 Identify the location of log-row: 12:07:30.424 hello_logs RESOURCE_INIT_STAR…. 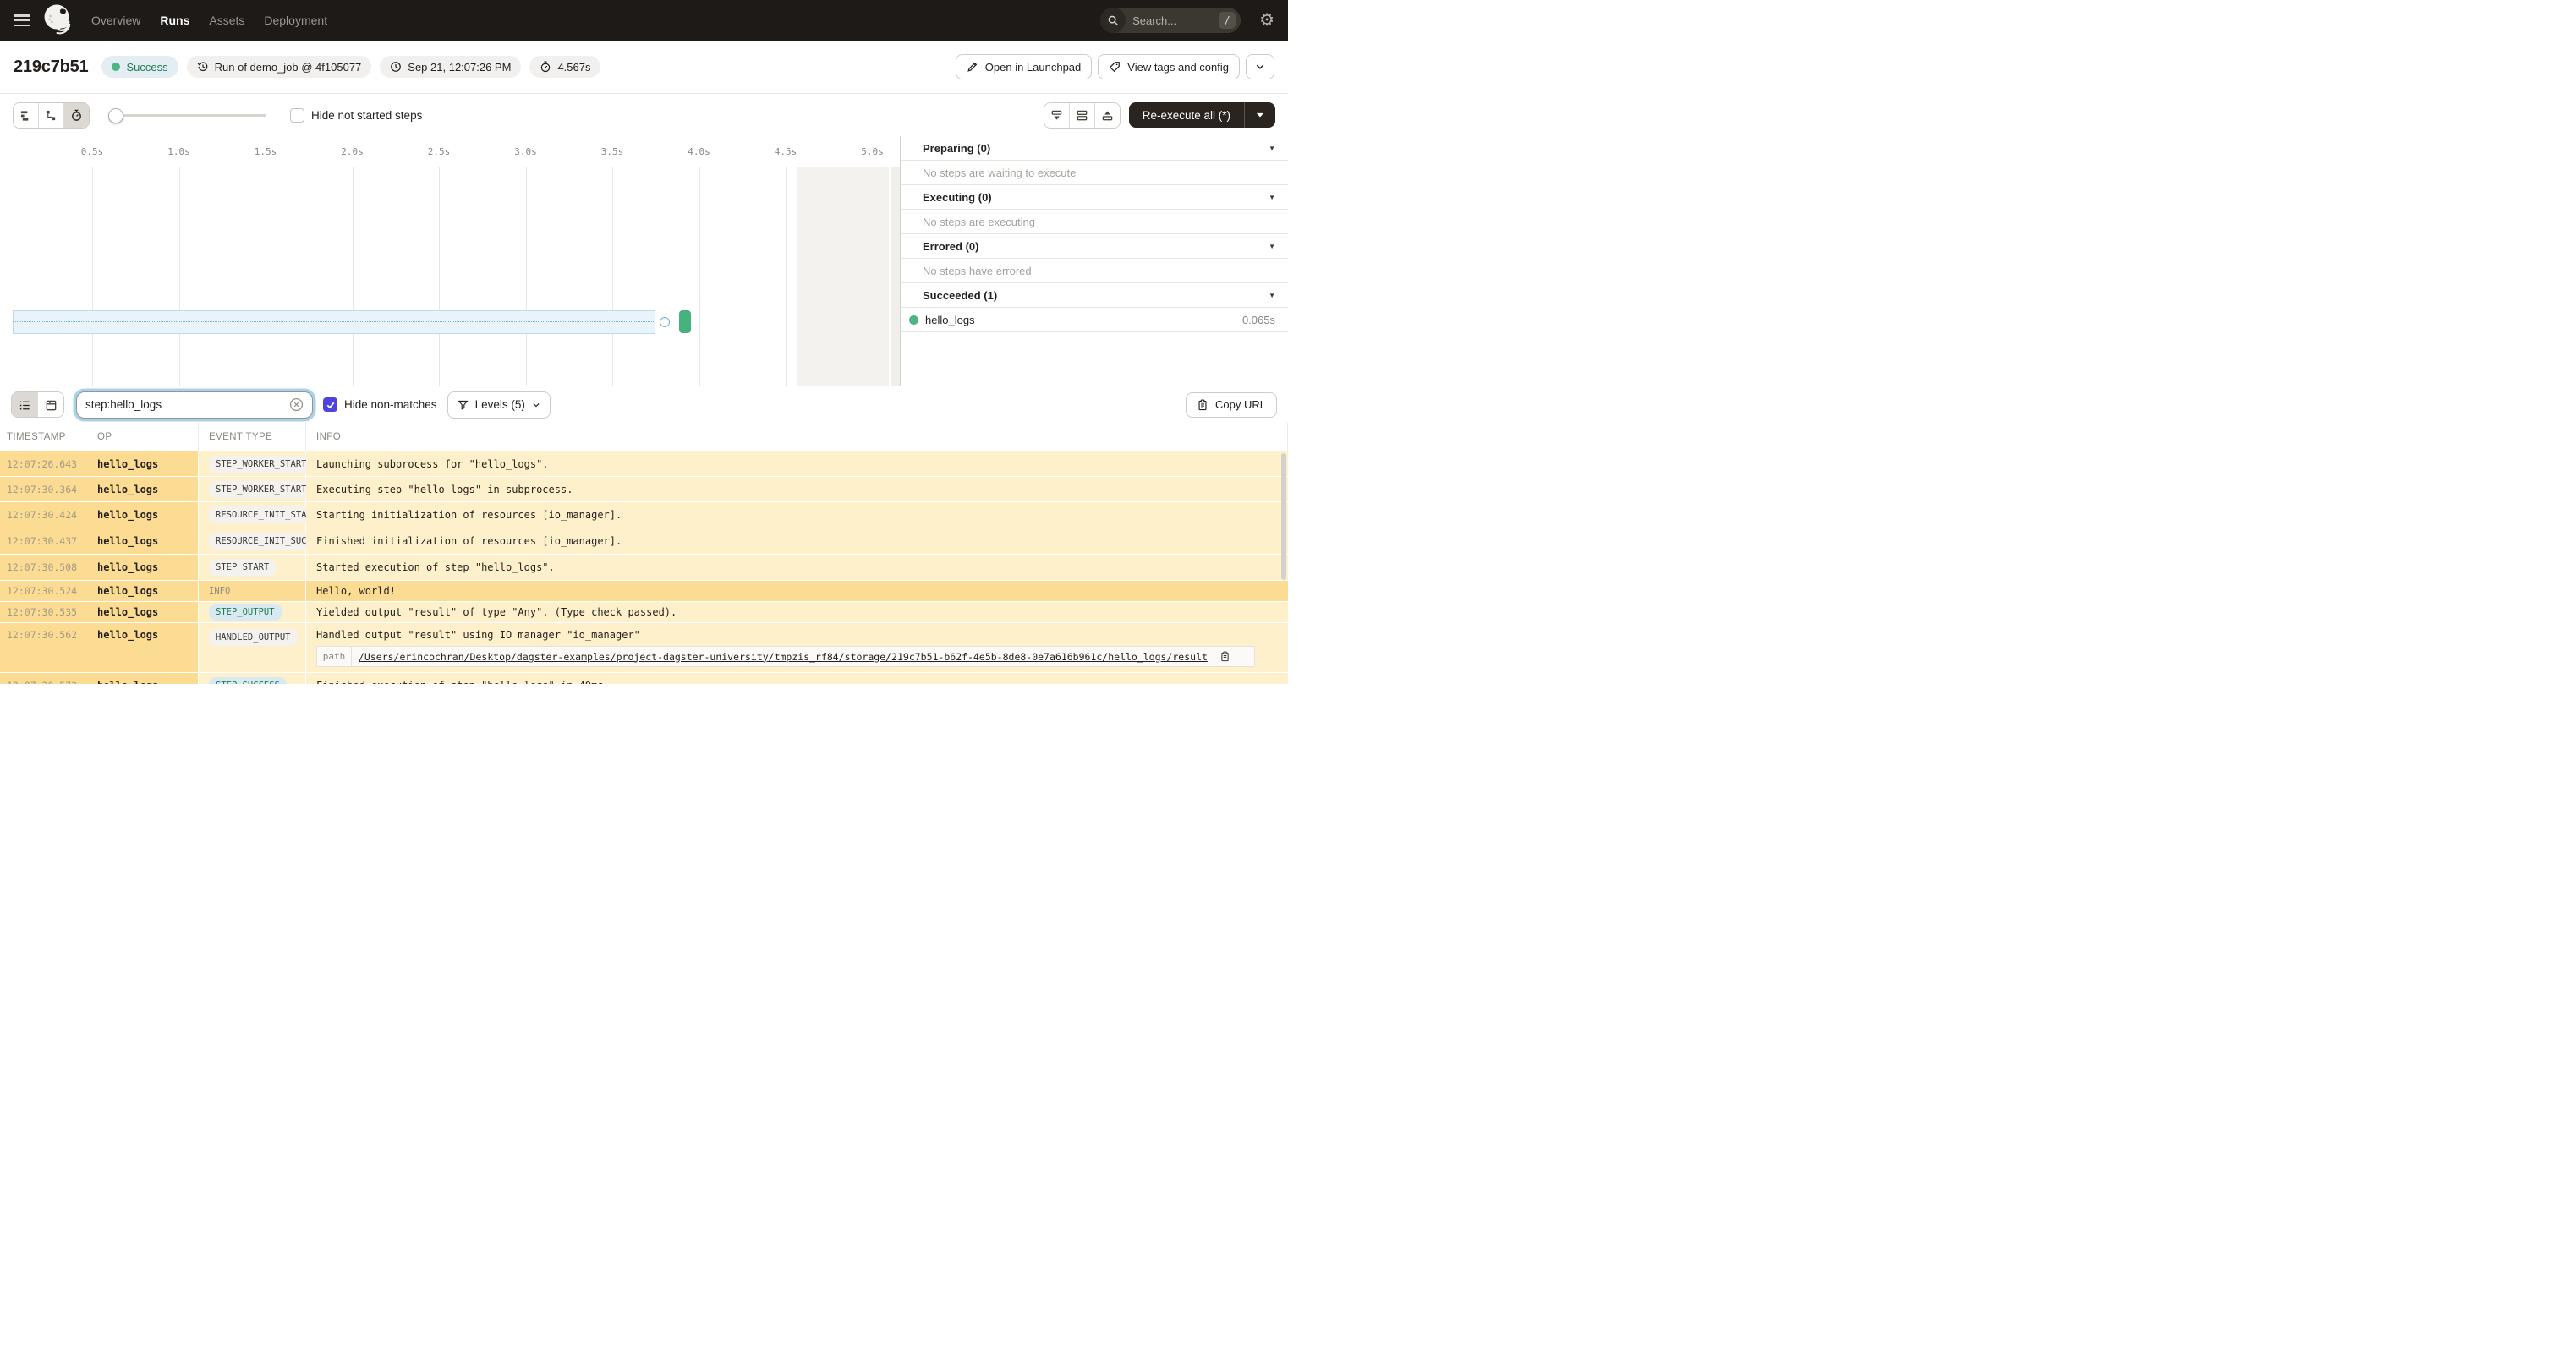
(644, 515).